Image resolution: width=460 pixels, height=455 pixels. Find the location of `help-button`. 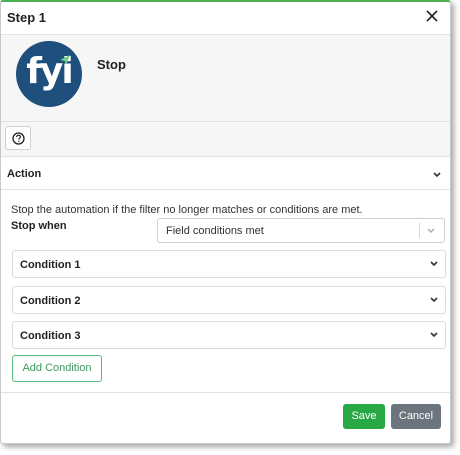

help-button is located at coordinates (18, 138).